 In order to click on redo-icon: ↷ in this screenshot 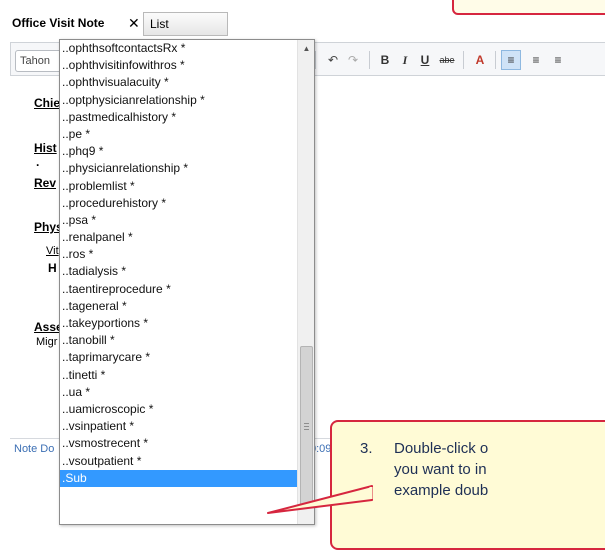, I will do `click(353, 60)`.